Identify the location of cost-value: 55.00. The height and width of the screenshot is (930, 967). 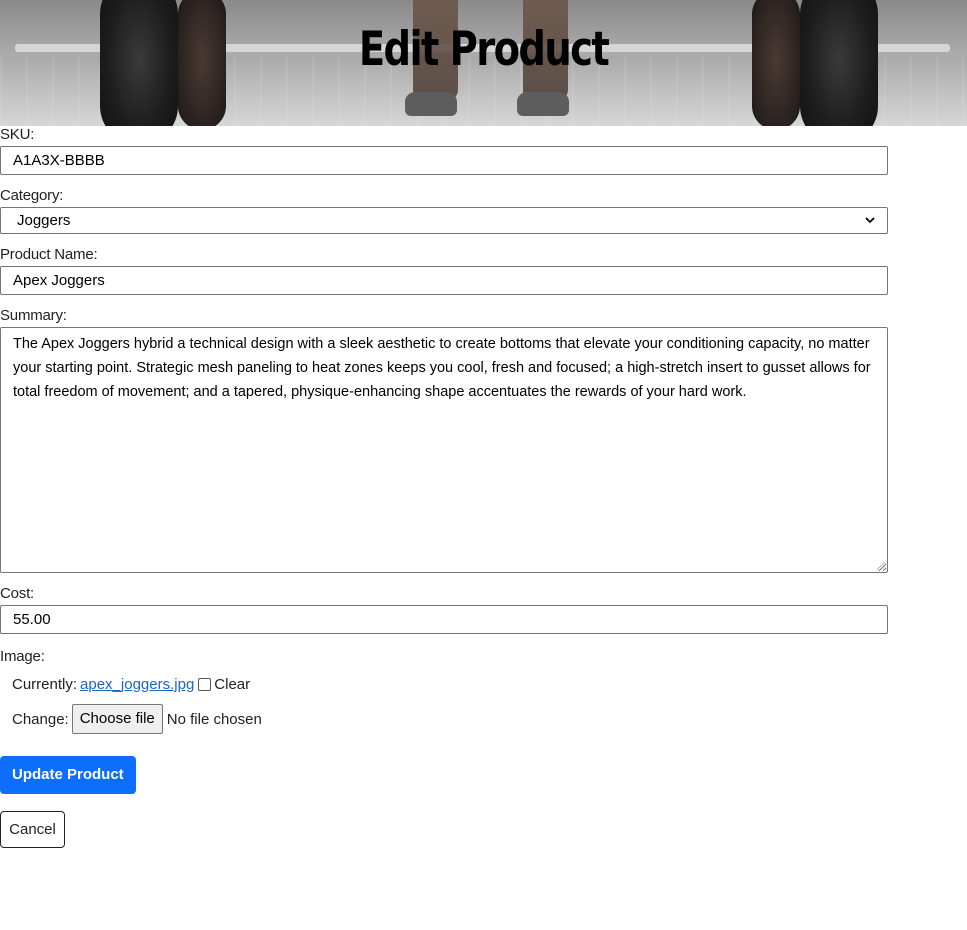
(32, 619).